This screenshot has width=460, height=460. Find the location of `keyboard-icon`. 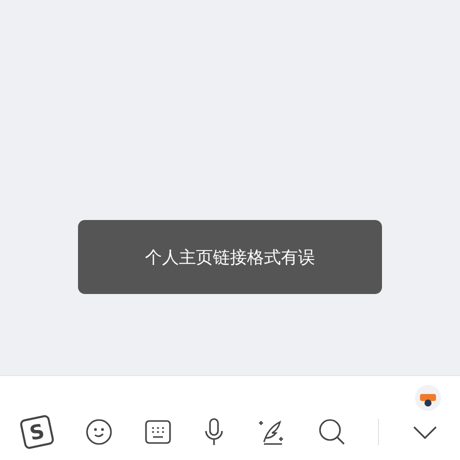

keyboard-icon is located at coordinates (157, 432).